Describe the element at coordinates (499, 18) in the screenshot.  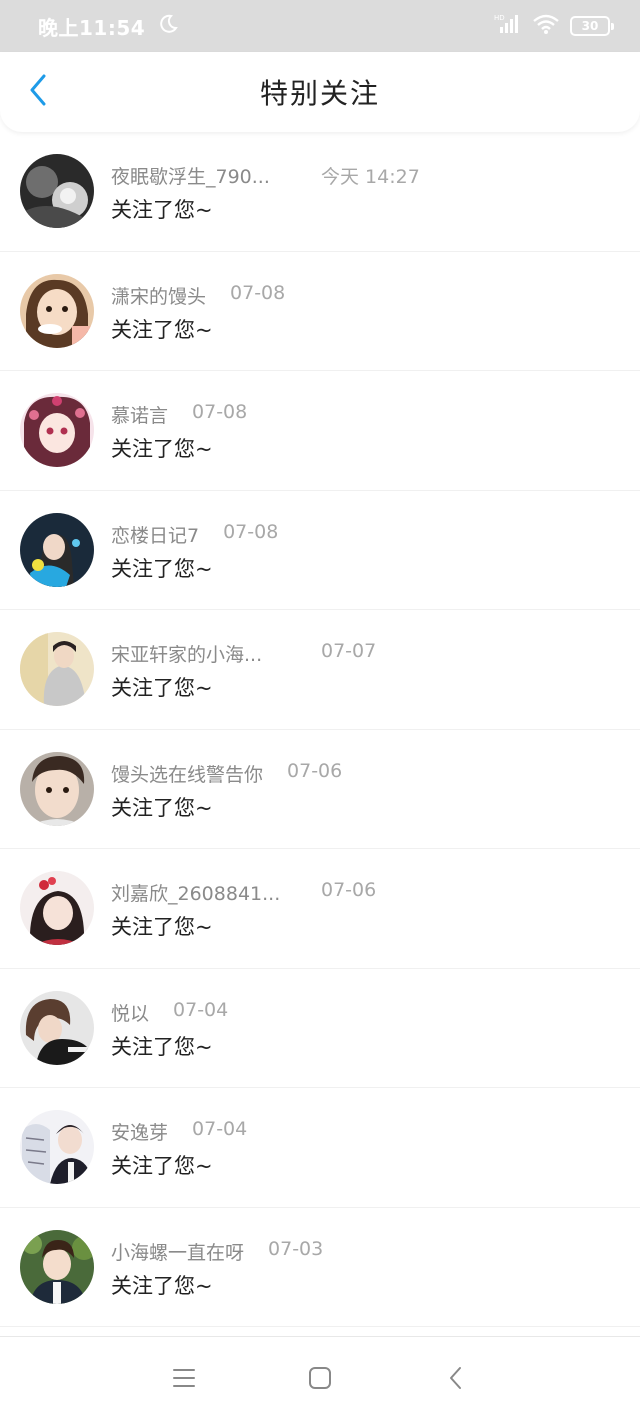
I see `signal-hd-label: HD` at that location.